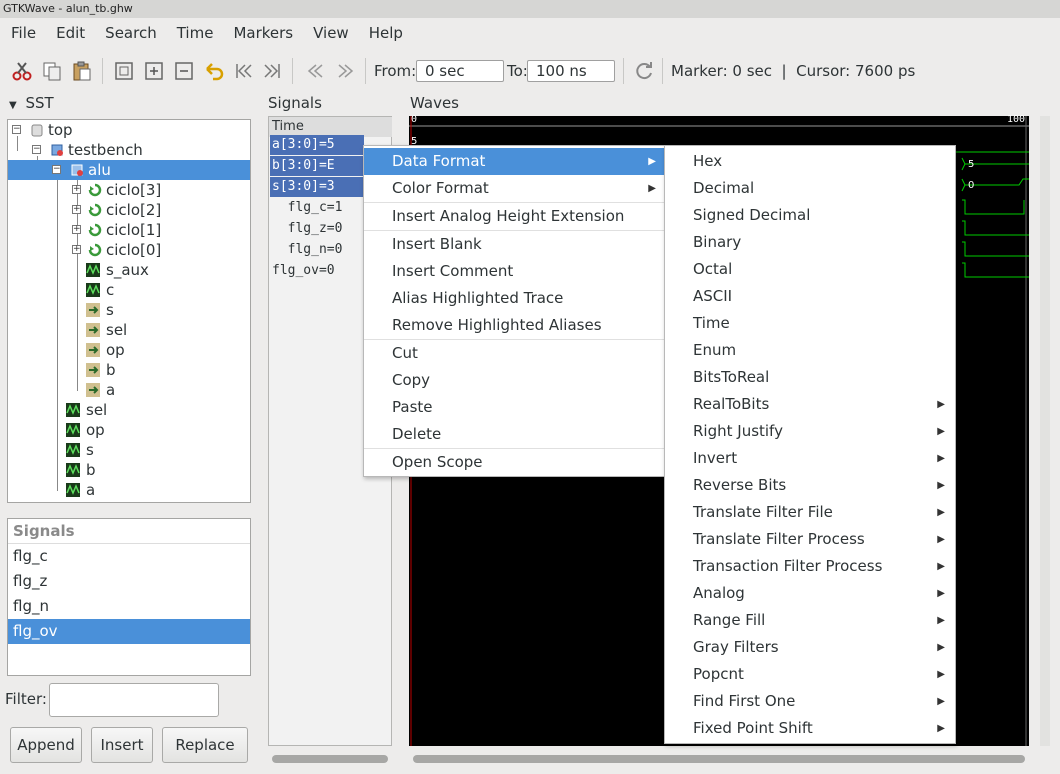  Describe the element at coordinates (514, 380) in the screenshot. I see `menu-item-copy: Copy` at that location.